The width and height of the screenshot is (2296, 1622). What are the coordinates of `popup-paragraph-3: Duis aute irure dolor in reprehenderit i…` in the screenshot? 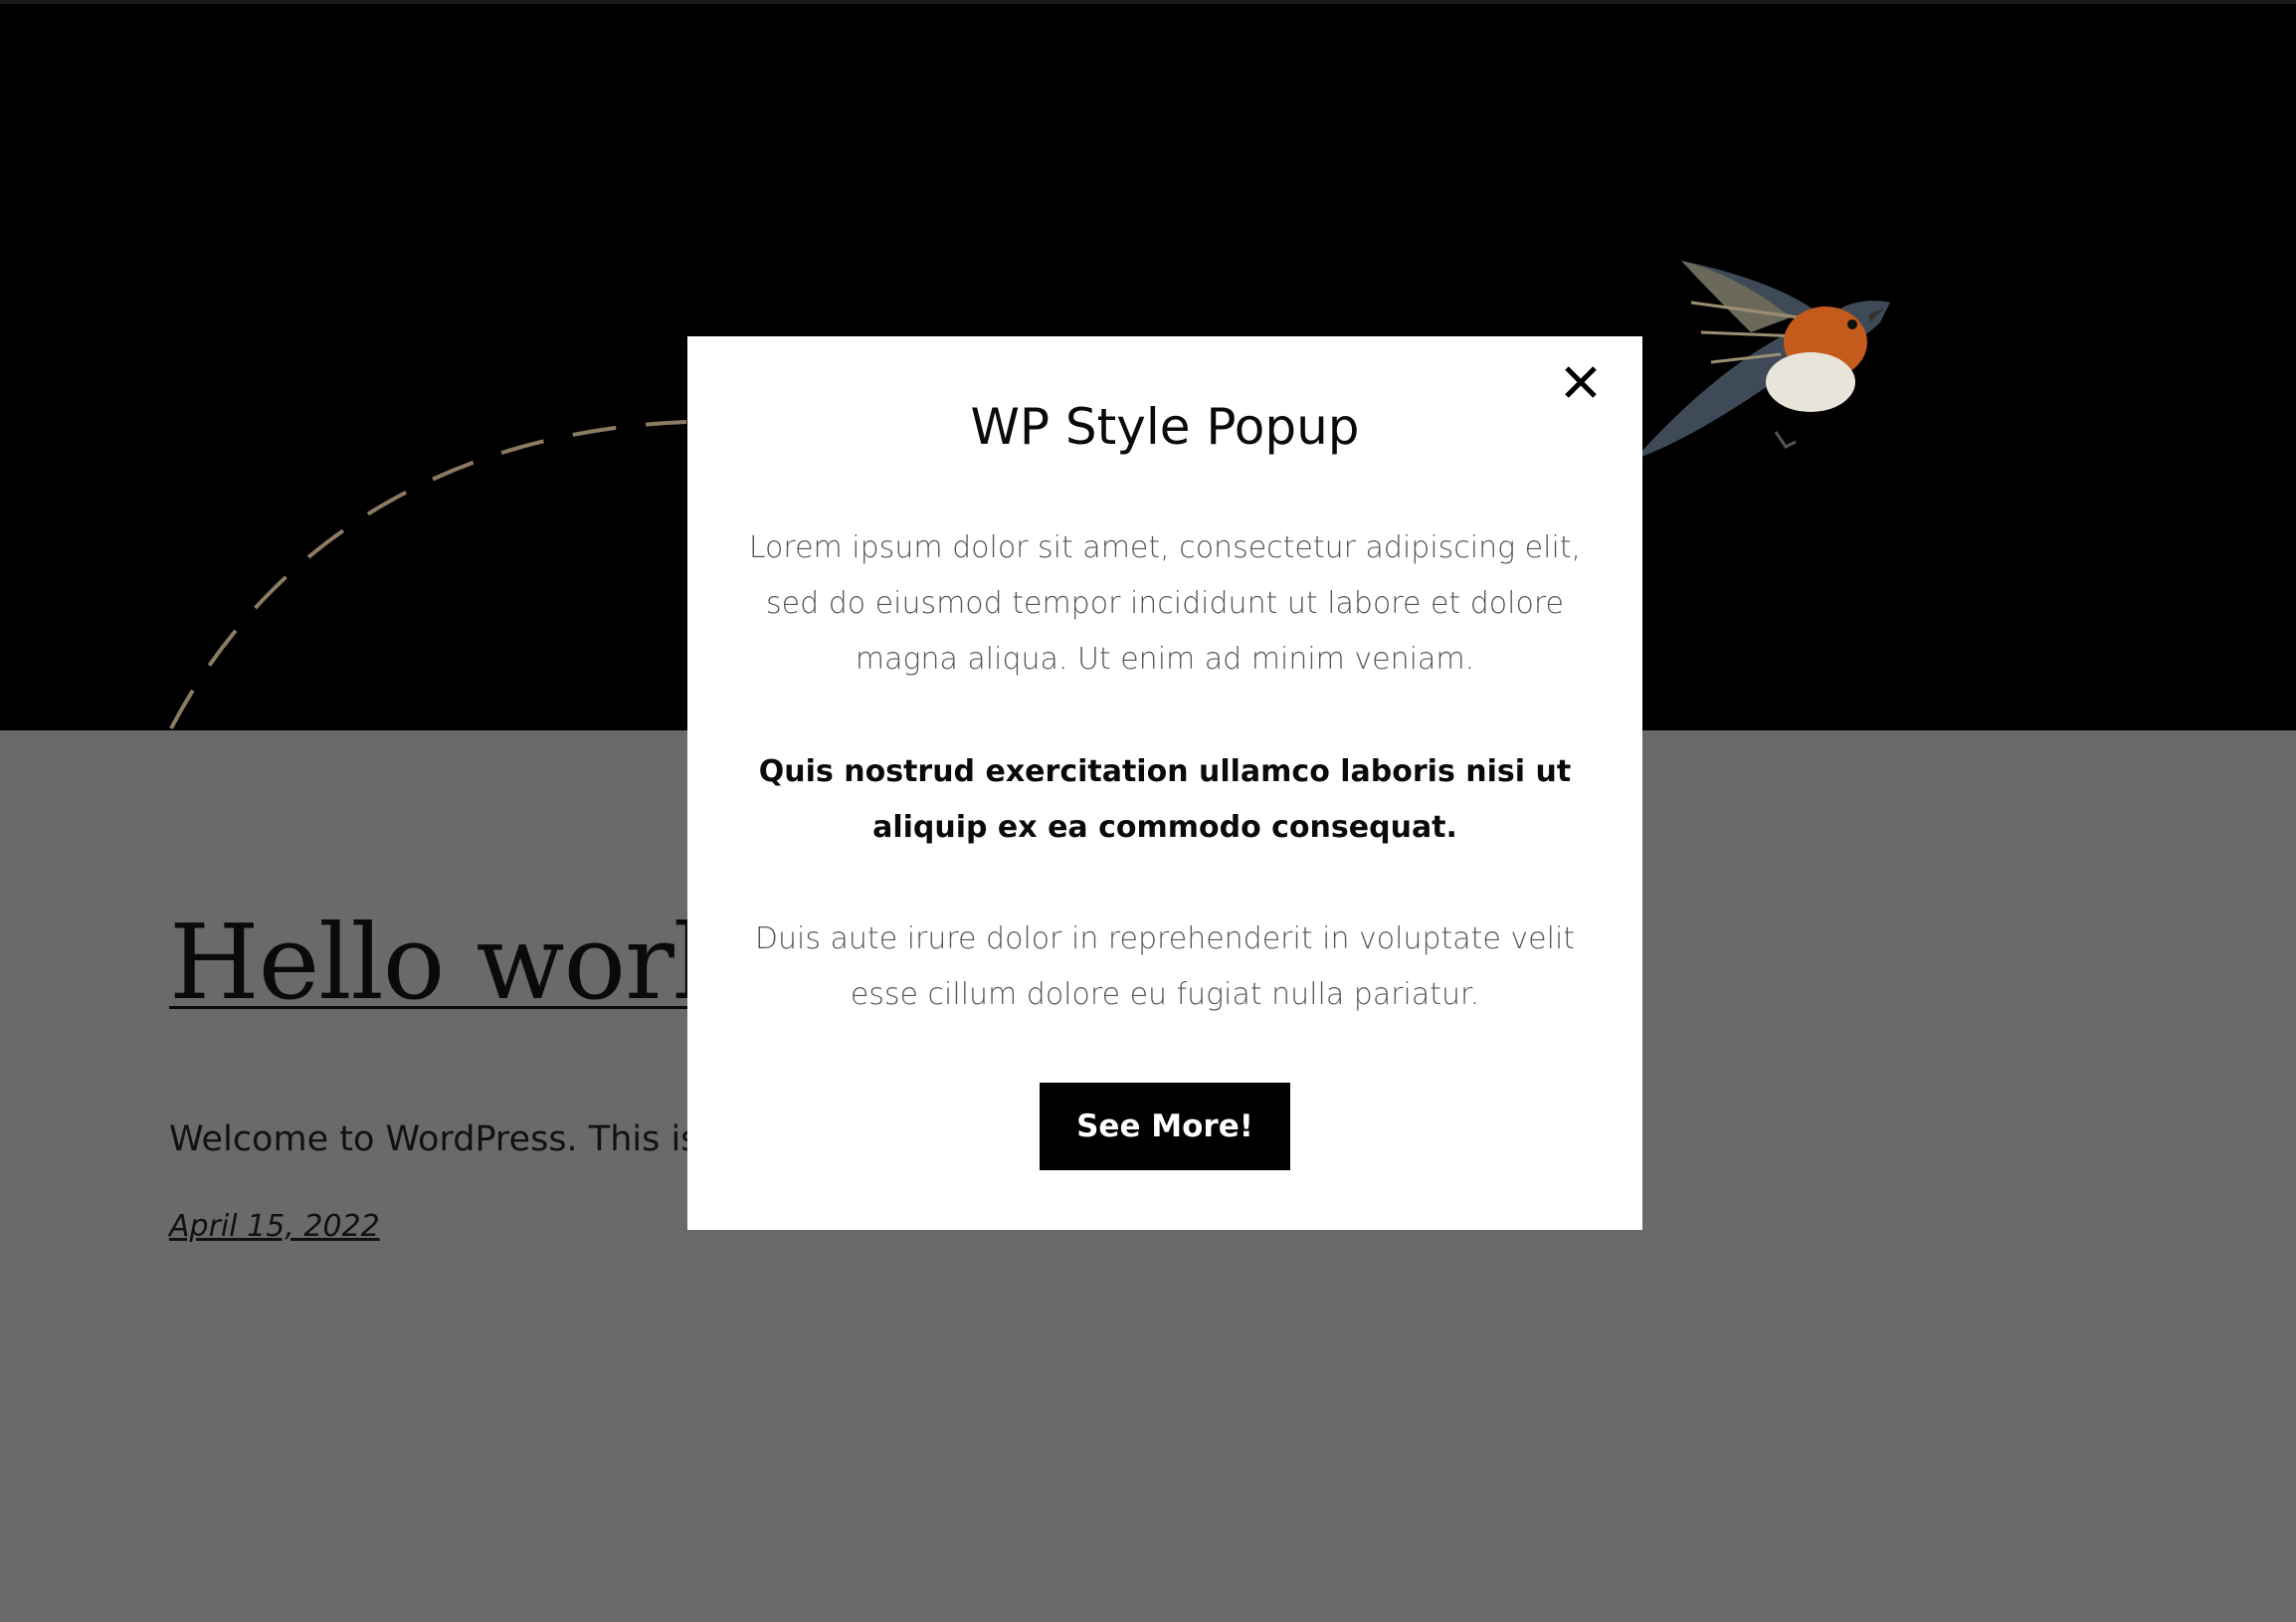 It's located at (1165, 967).